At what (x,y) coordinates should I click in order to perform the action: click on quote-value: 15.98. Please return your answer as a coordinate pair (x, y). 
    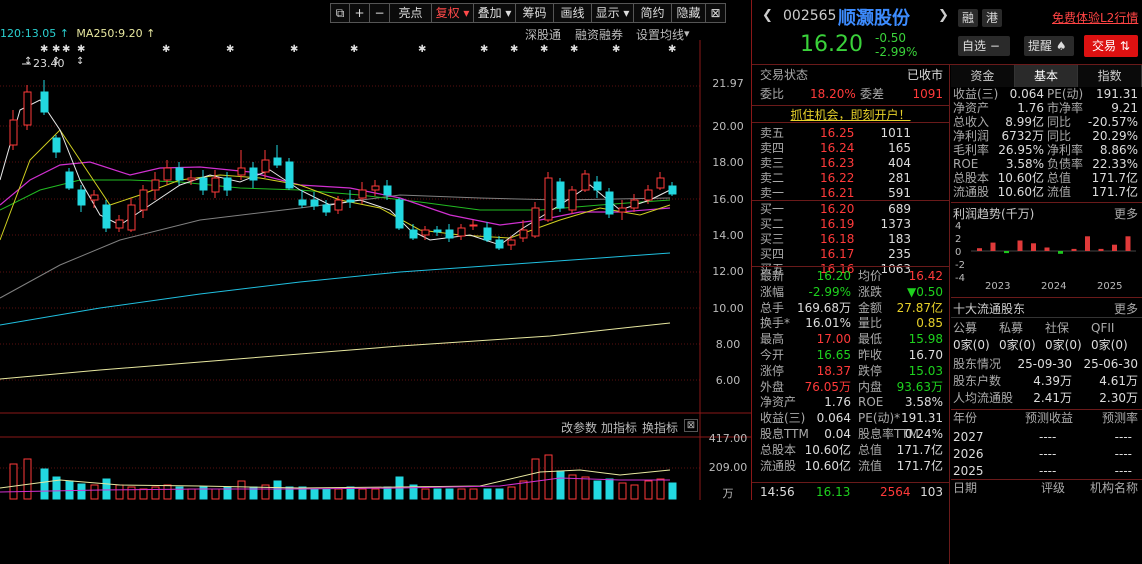
    Looking at the image, I should click on (925, 339).